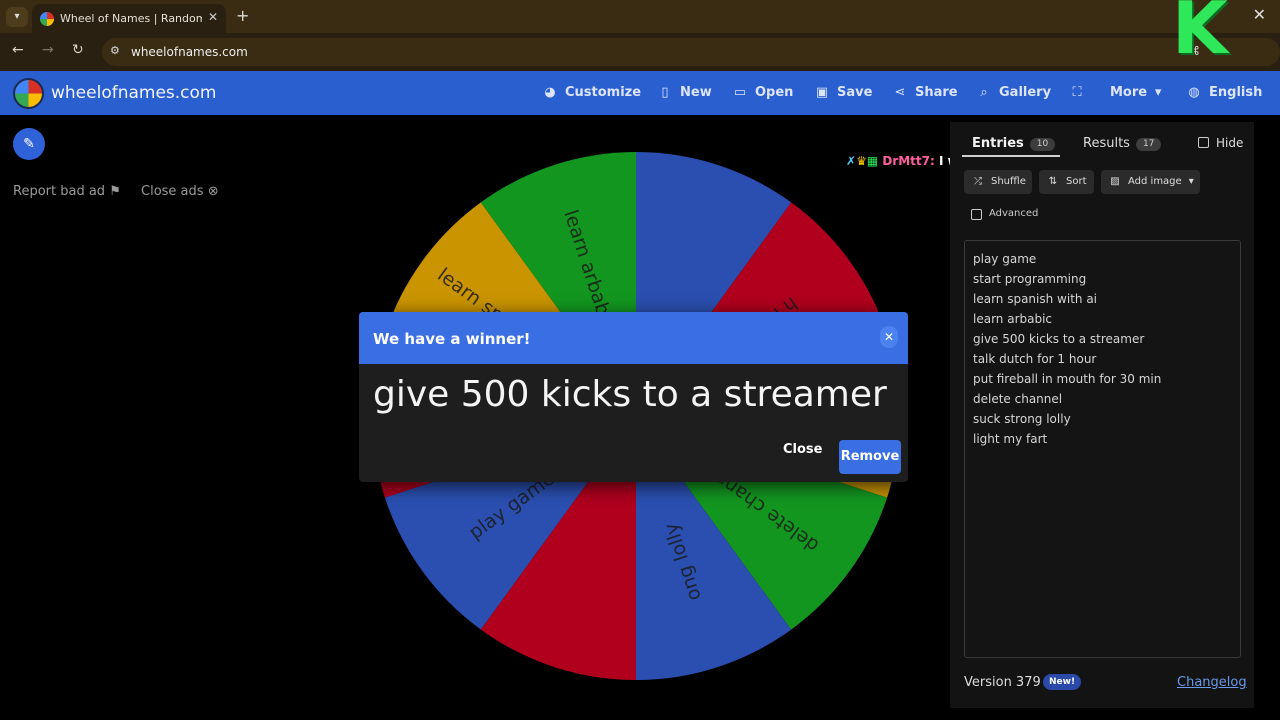 This screenshot has height=720, width=1280. I want to click on changelog-link: Changelog, so click(1212, 682).